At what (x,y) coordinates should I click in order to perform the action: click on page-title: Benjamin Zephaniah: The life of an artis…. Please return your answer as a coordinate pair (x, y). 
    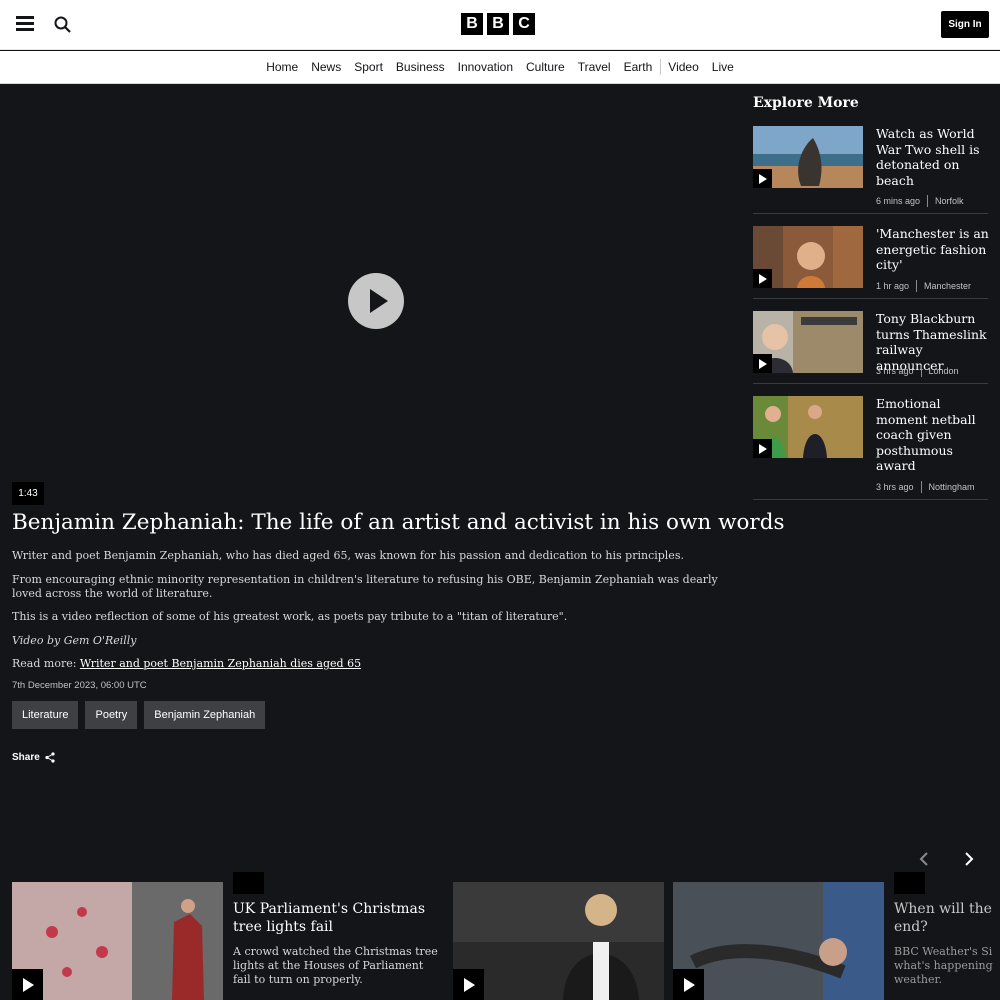
    Looking at the image, I should click on (398, 522).